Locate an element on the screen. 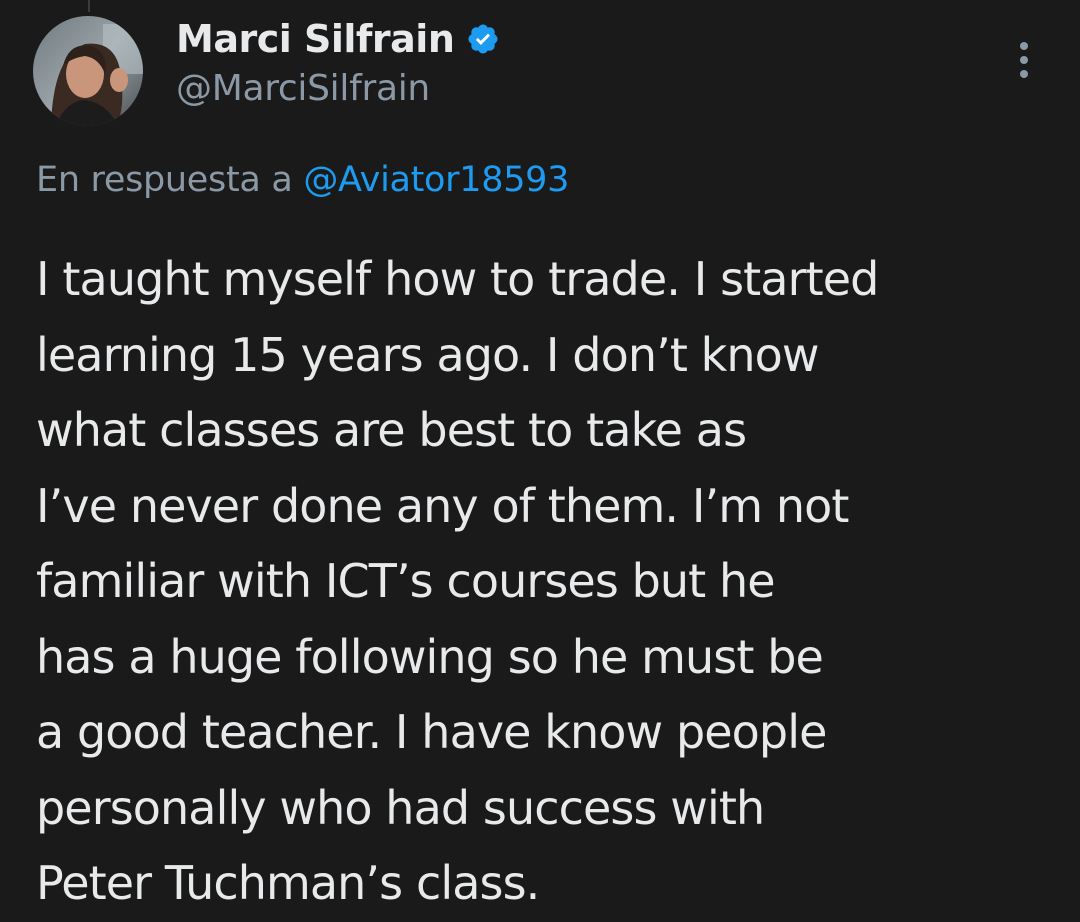 Image resolution: width=1080 pixels, height=922 pixels. tweet-text-line: Peter Tuchman’s class. is located at coordinates (288, 883).